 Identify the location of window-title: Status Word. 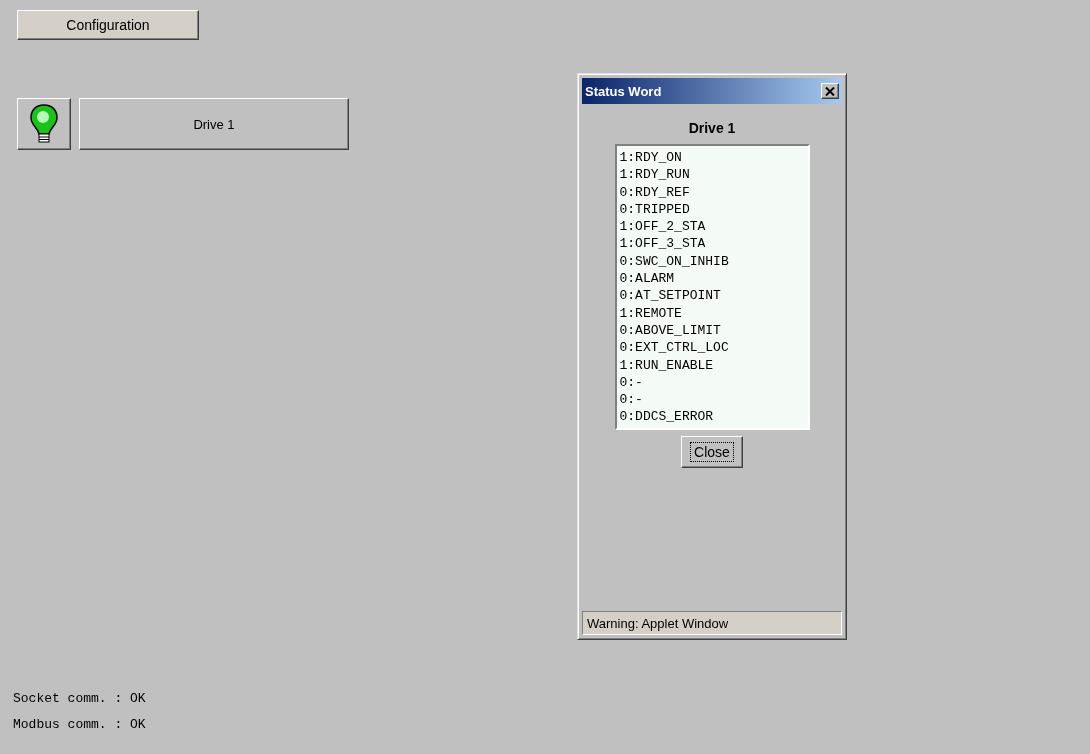
(623, 91).